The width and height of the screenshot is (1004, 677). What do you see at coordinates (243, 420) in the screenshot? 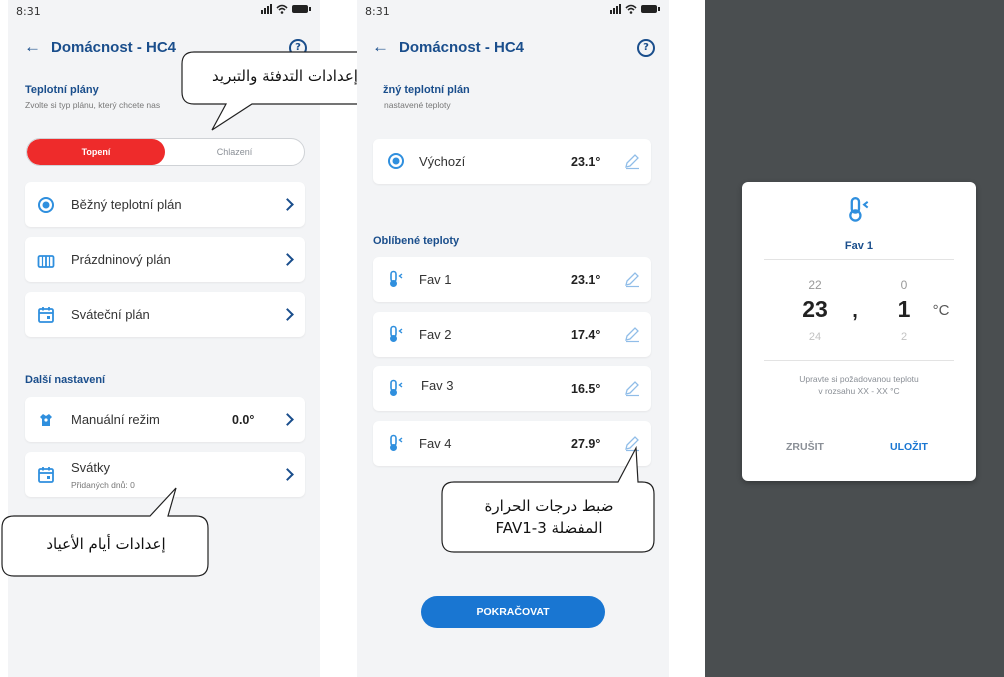
I see `manual-mode-value: 0.0°` at bounding box center [243, 420].